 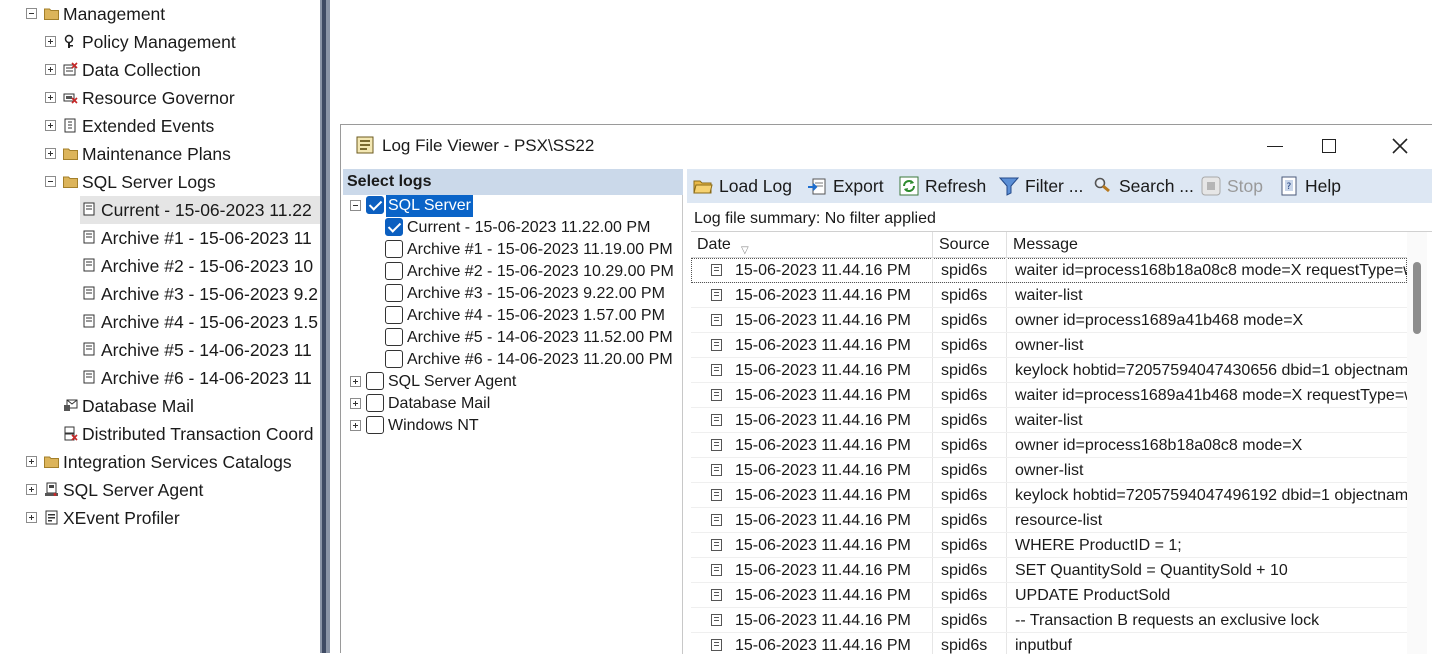 I want to click on log-source-item: SQL Server Agent, so click(x=512, y=382).